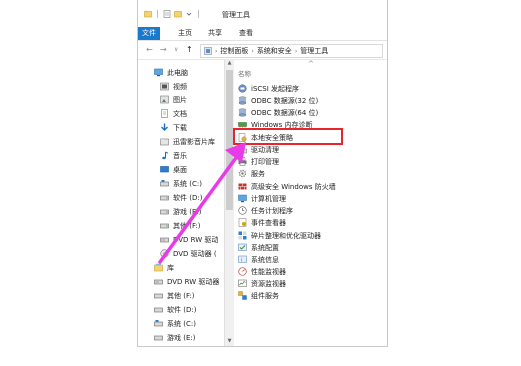 The image size is (521, 366). What do you see at coordinates (278, 100) in the screenshot?
I see `file-item-odbc-32: ODBC 数据源(32 位)` at bounding box center [278, 100].